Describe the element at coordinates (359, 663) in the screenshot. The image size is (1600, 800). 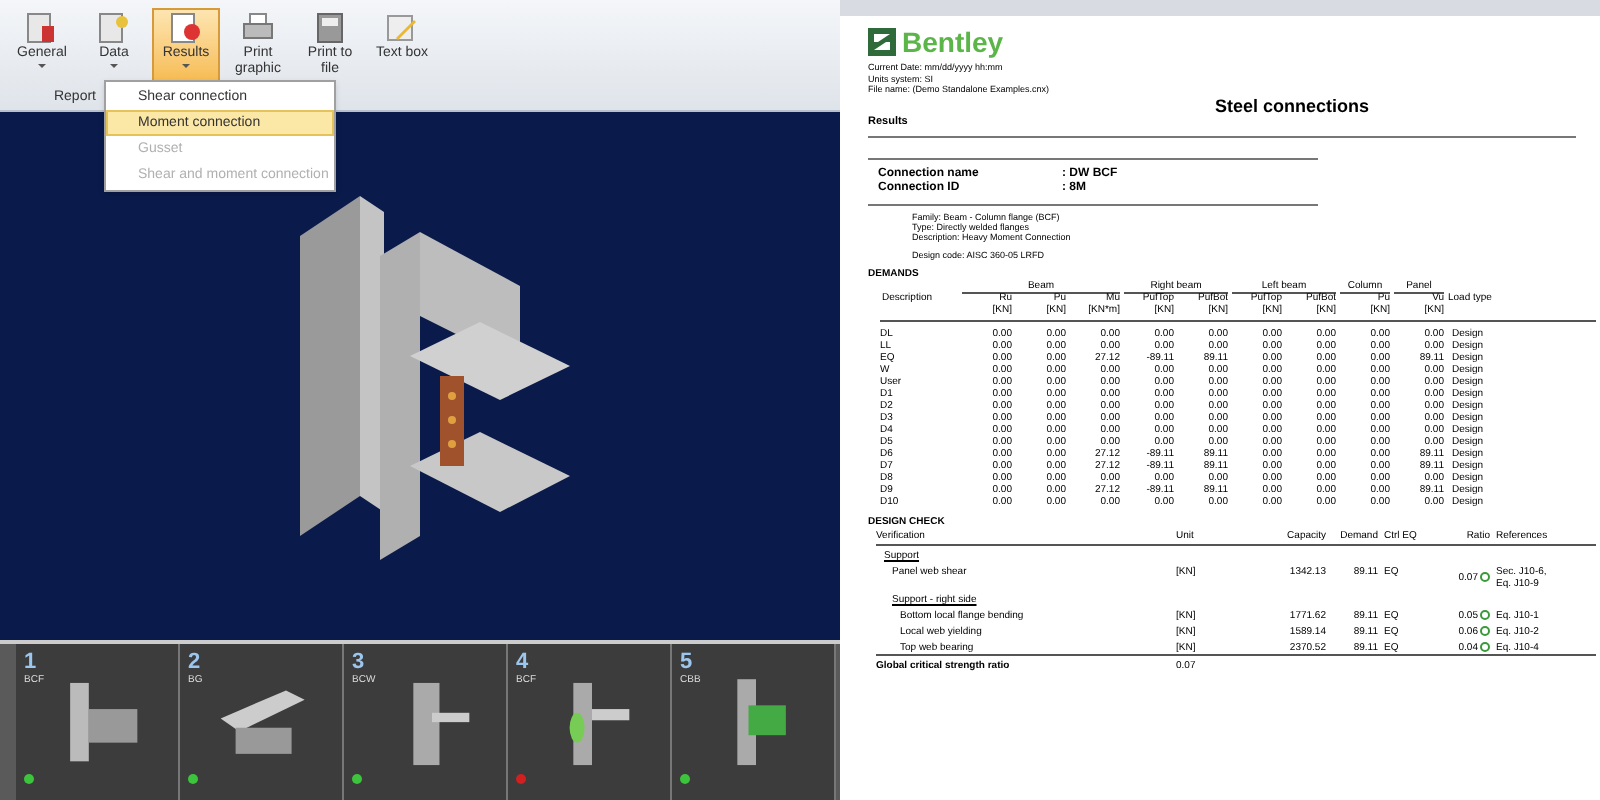
I see `thumbnail-number: 3` at that location.